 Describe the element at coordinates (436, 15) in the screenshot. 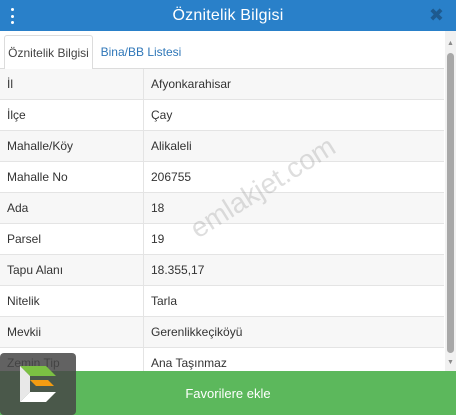

I see `close-icon: ✖` at that location.